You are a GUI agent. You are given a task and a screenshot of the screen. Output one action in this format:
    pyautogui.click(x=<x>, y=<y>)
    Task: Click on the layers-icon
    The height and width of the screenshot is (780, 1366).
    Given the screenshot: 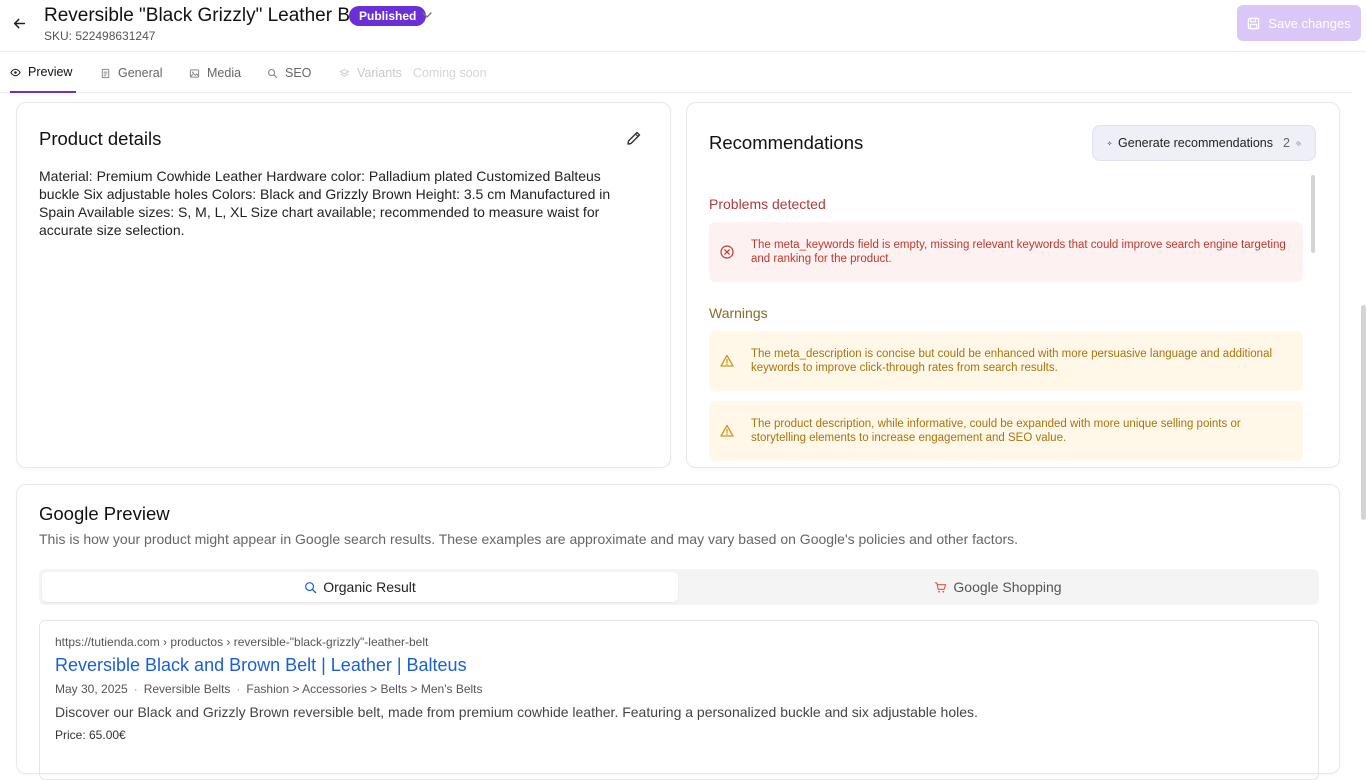 What is the action you would take?
    pyautogui.click(x=344, y=72)
    